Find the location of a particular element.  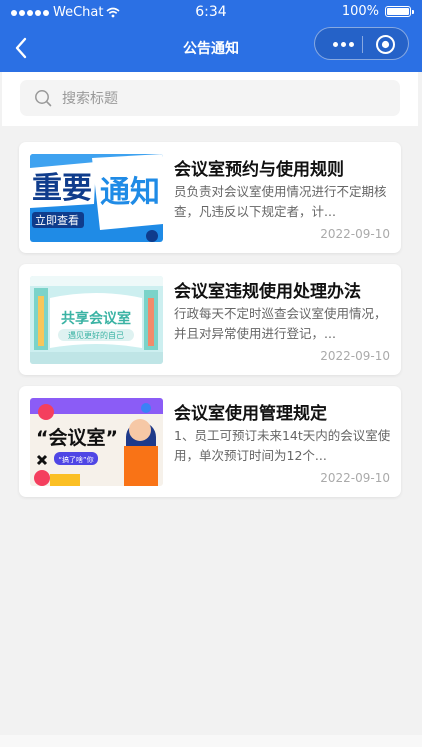

notice-thumbnail-shared-room: 共享会议室 遇见更好的自己 is located at coordinates (96, 320).